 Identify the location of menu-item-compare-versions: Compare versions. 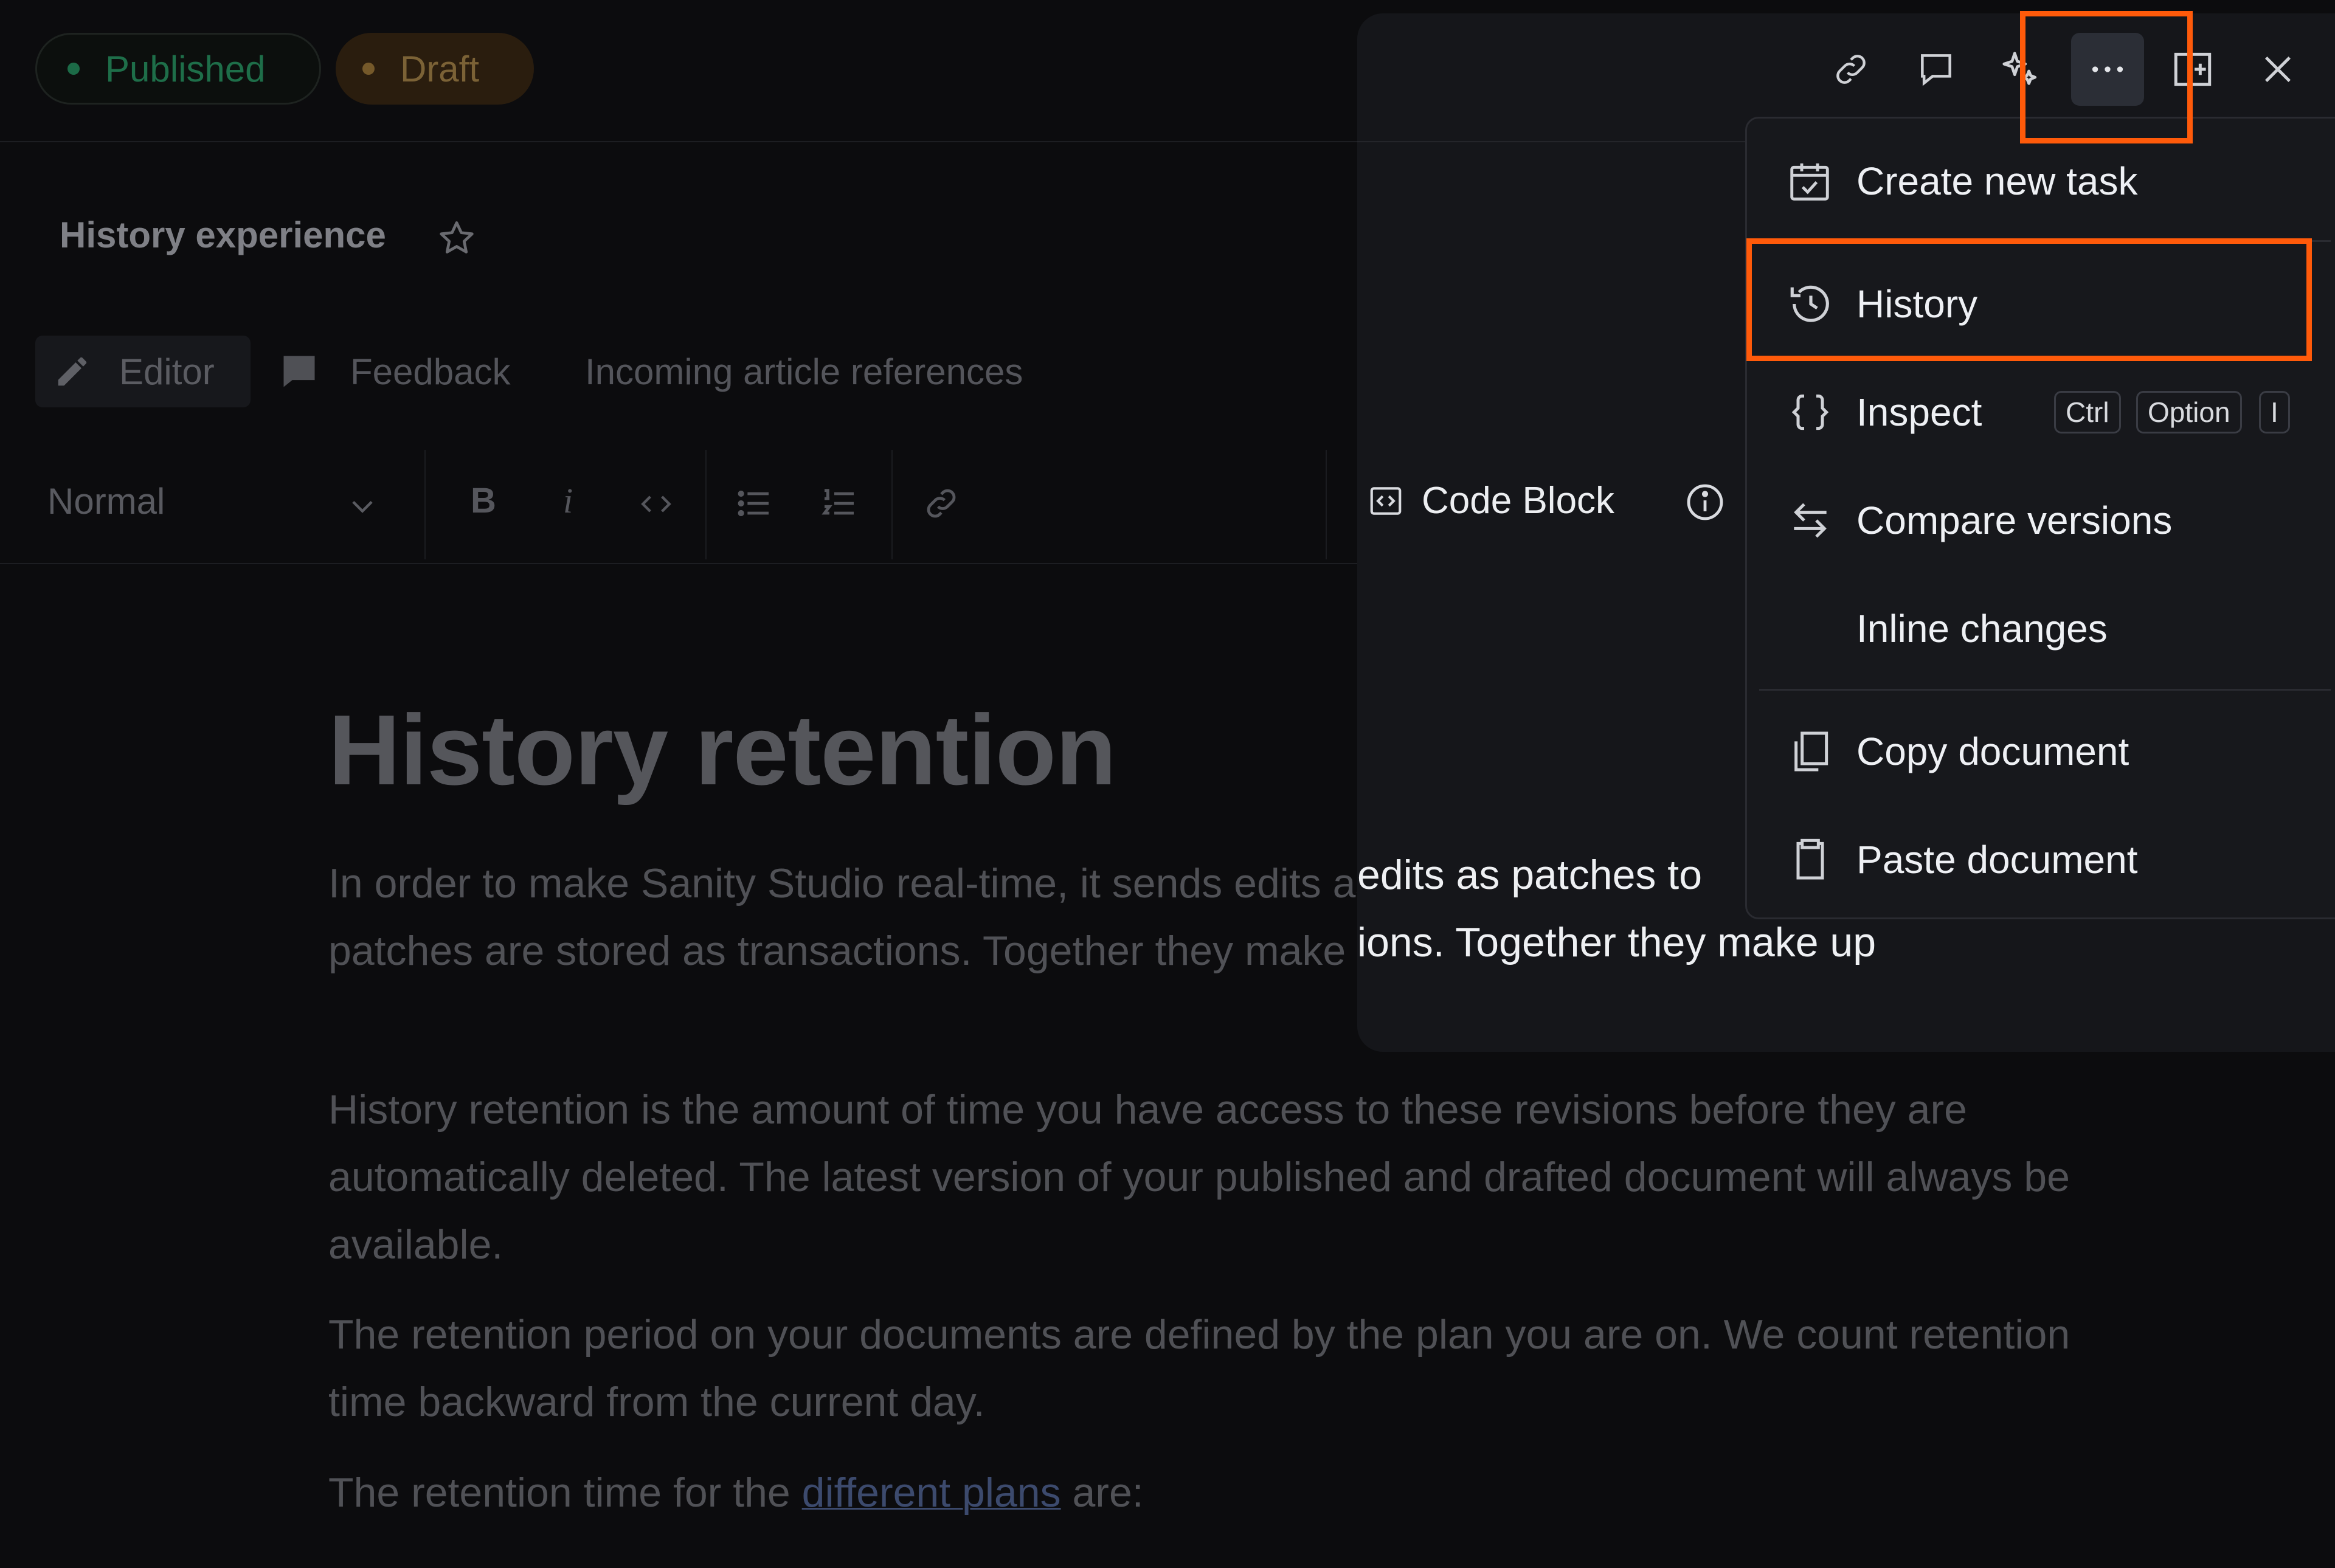
(2041, 520).